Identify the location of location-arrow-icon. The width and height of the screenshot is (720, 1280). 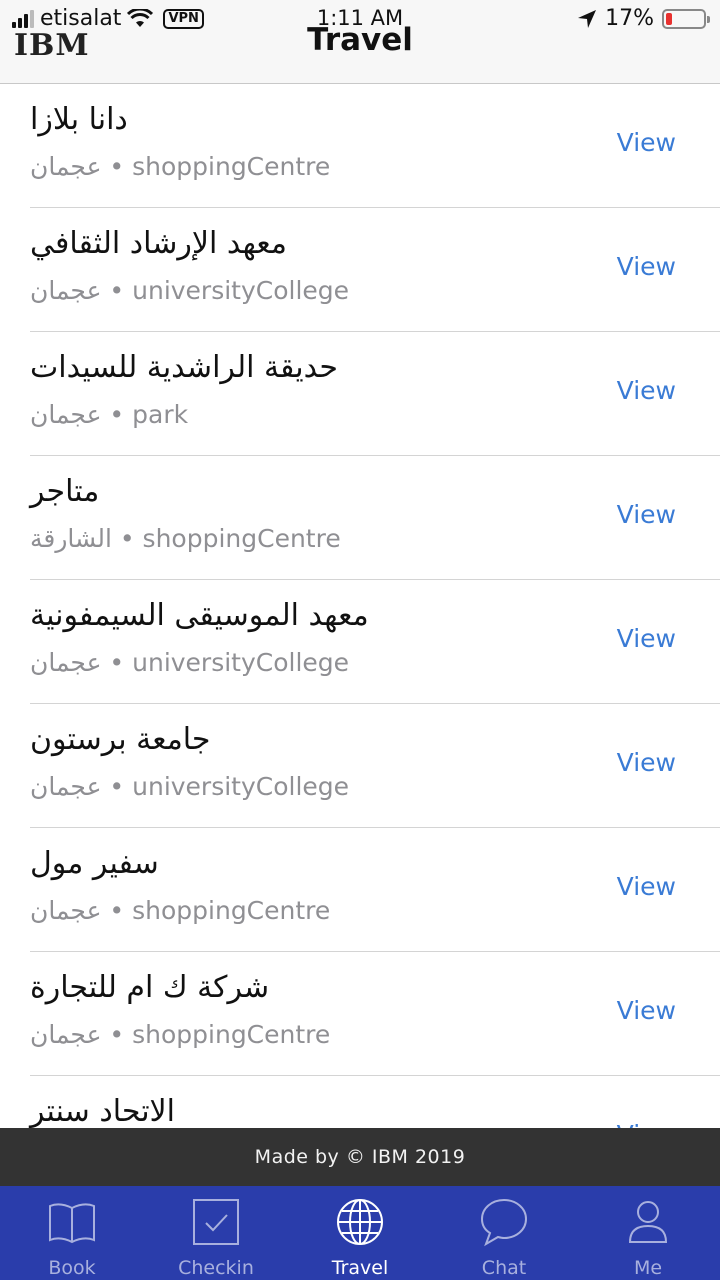
(587, 18).